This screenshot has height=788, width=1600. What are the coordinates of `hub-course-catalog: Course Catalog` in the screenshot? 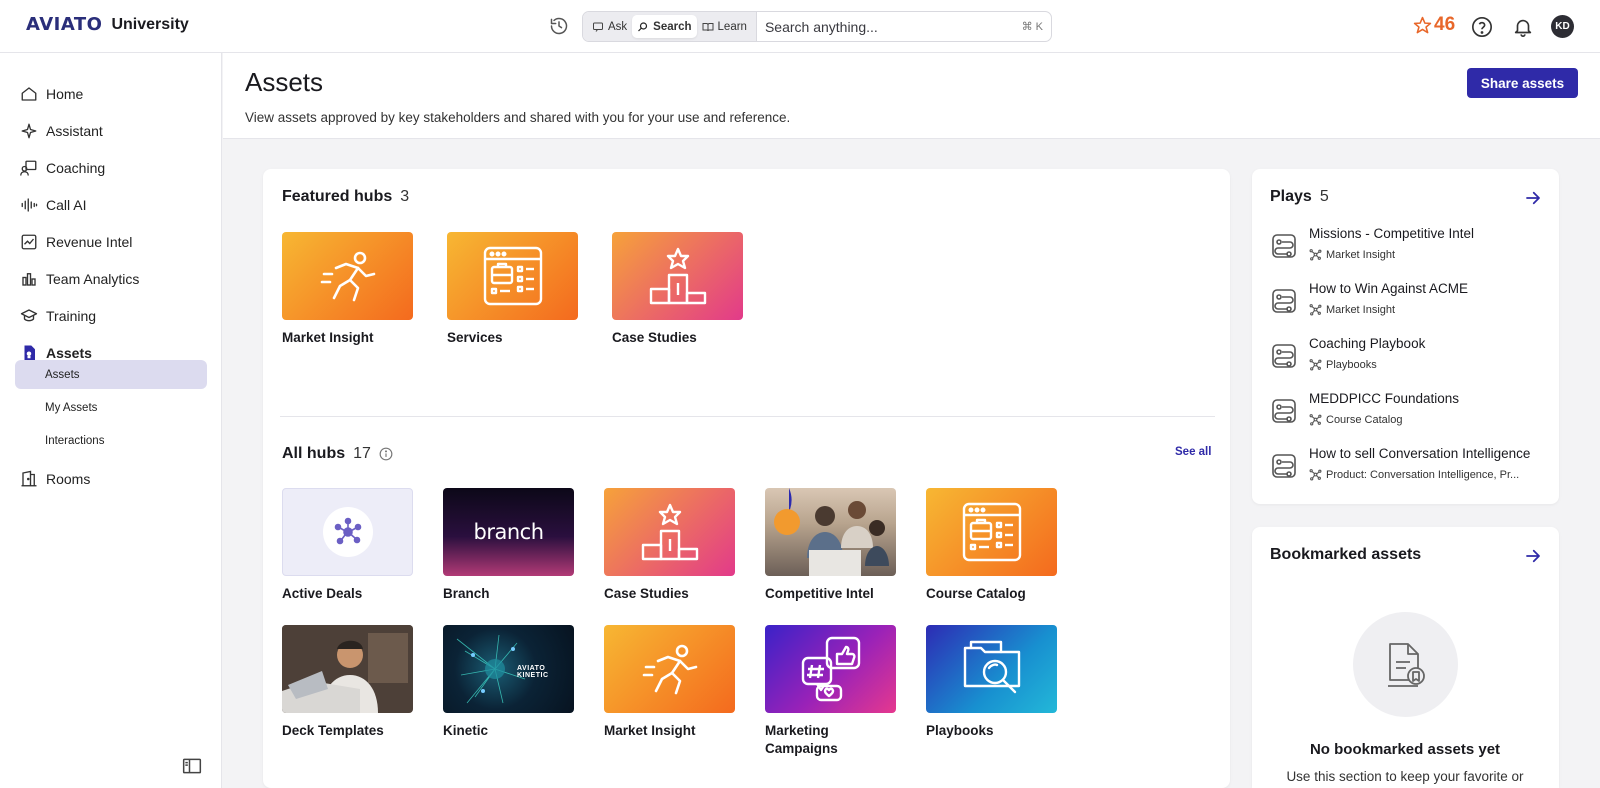 It's located at (991, 545).